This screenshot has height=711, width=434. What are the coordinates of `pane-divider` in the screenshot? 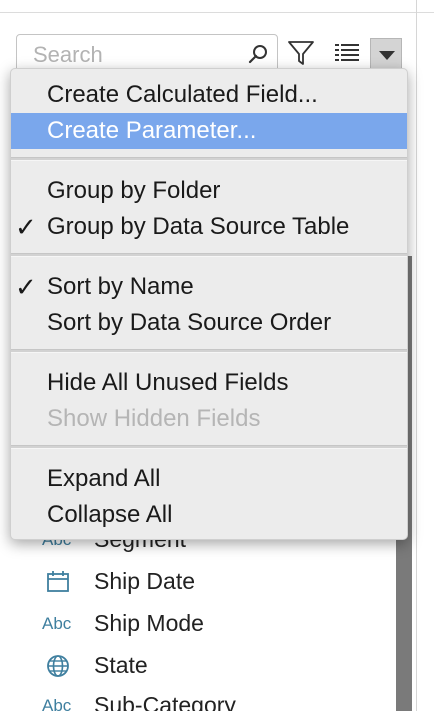 It's located at (416, 355).